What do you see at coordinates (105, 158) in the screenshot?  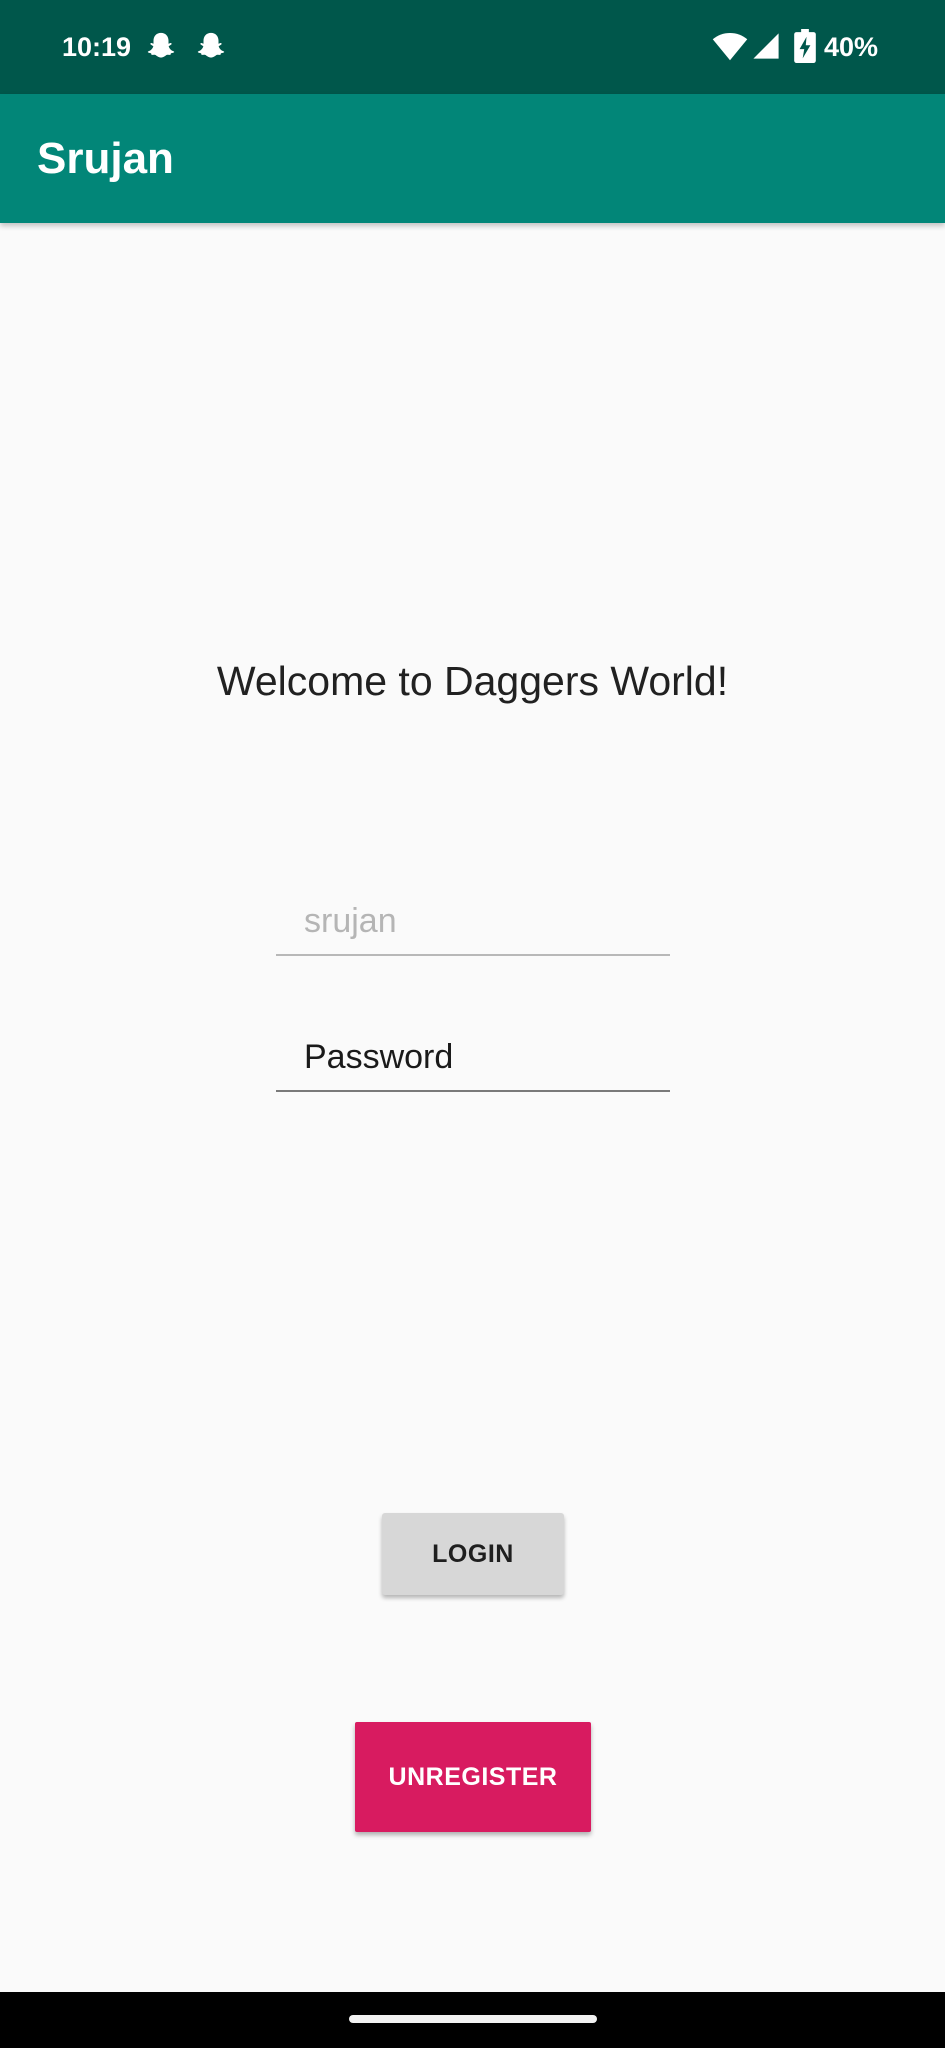 I see `app-title: Srujan` at bounding box center [105, 158].